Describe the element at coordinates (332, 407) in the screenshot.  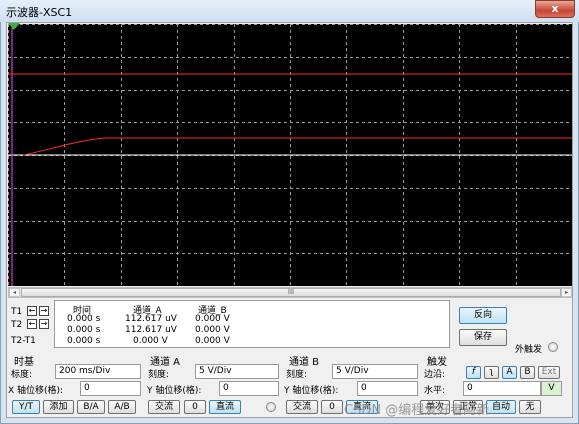
I see `channel-b-zero-button: 0` at that location.